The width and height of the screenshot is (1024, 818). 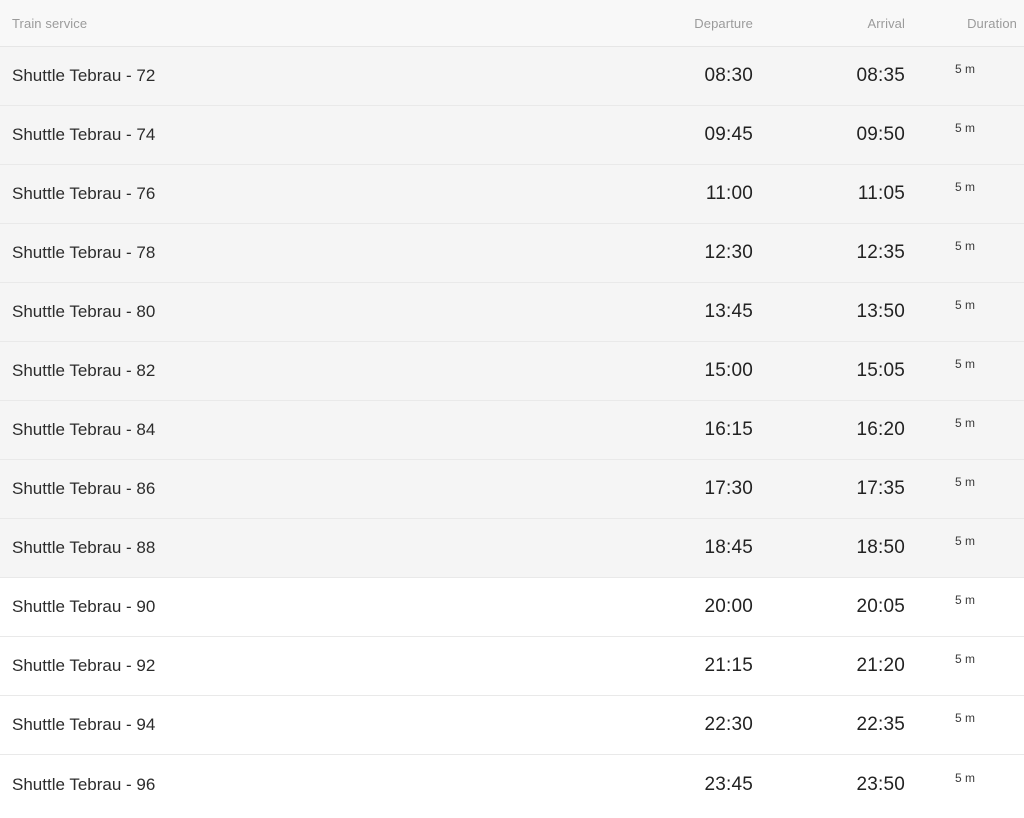 What do you see at coordinates (880, 784) in the screenshot?
I see `arrival-time: 23:50` at bounding box center [880, 784].